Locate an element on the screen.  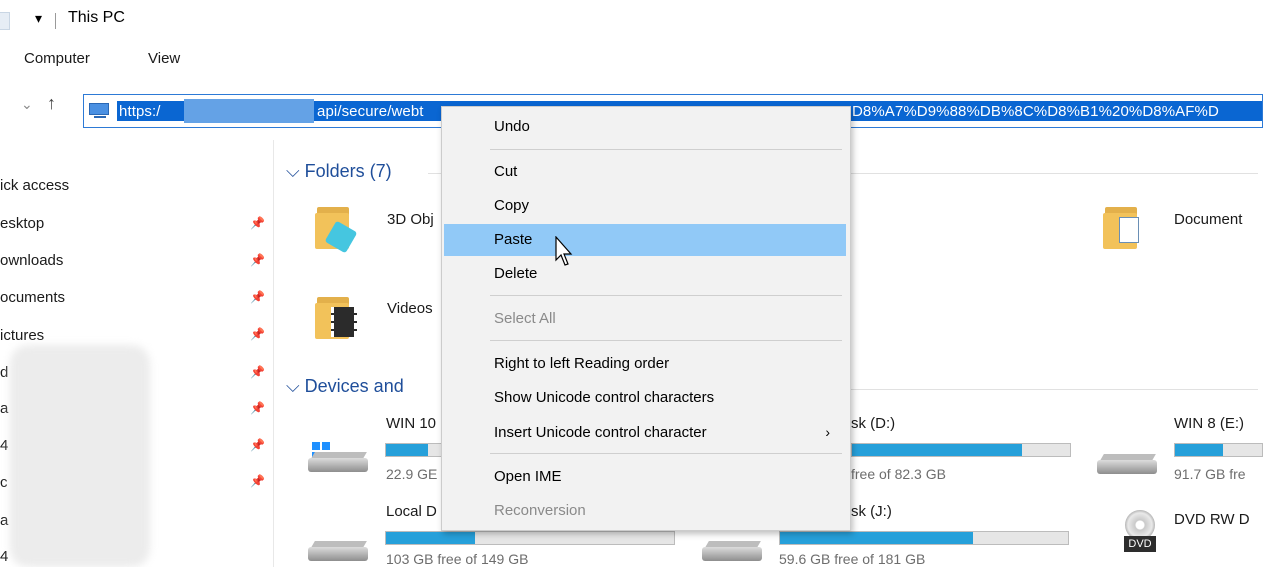
drive-j-icon is located at coordinates (732, 550).